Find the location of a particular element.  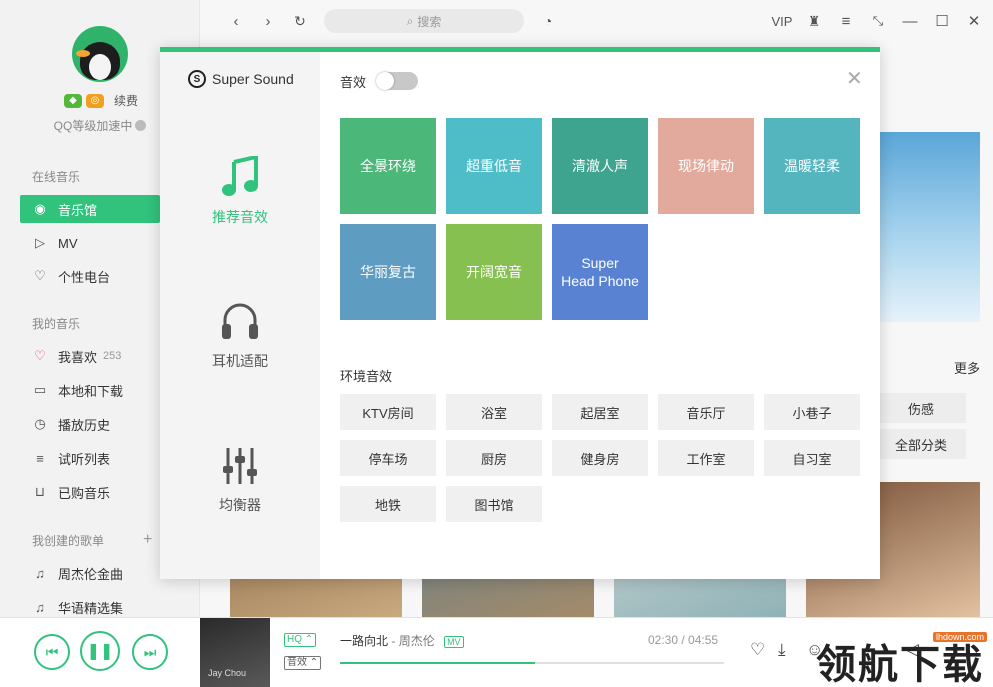

refresh-icon: ↻ is located at coordinates (300, 21).